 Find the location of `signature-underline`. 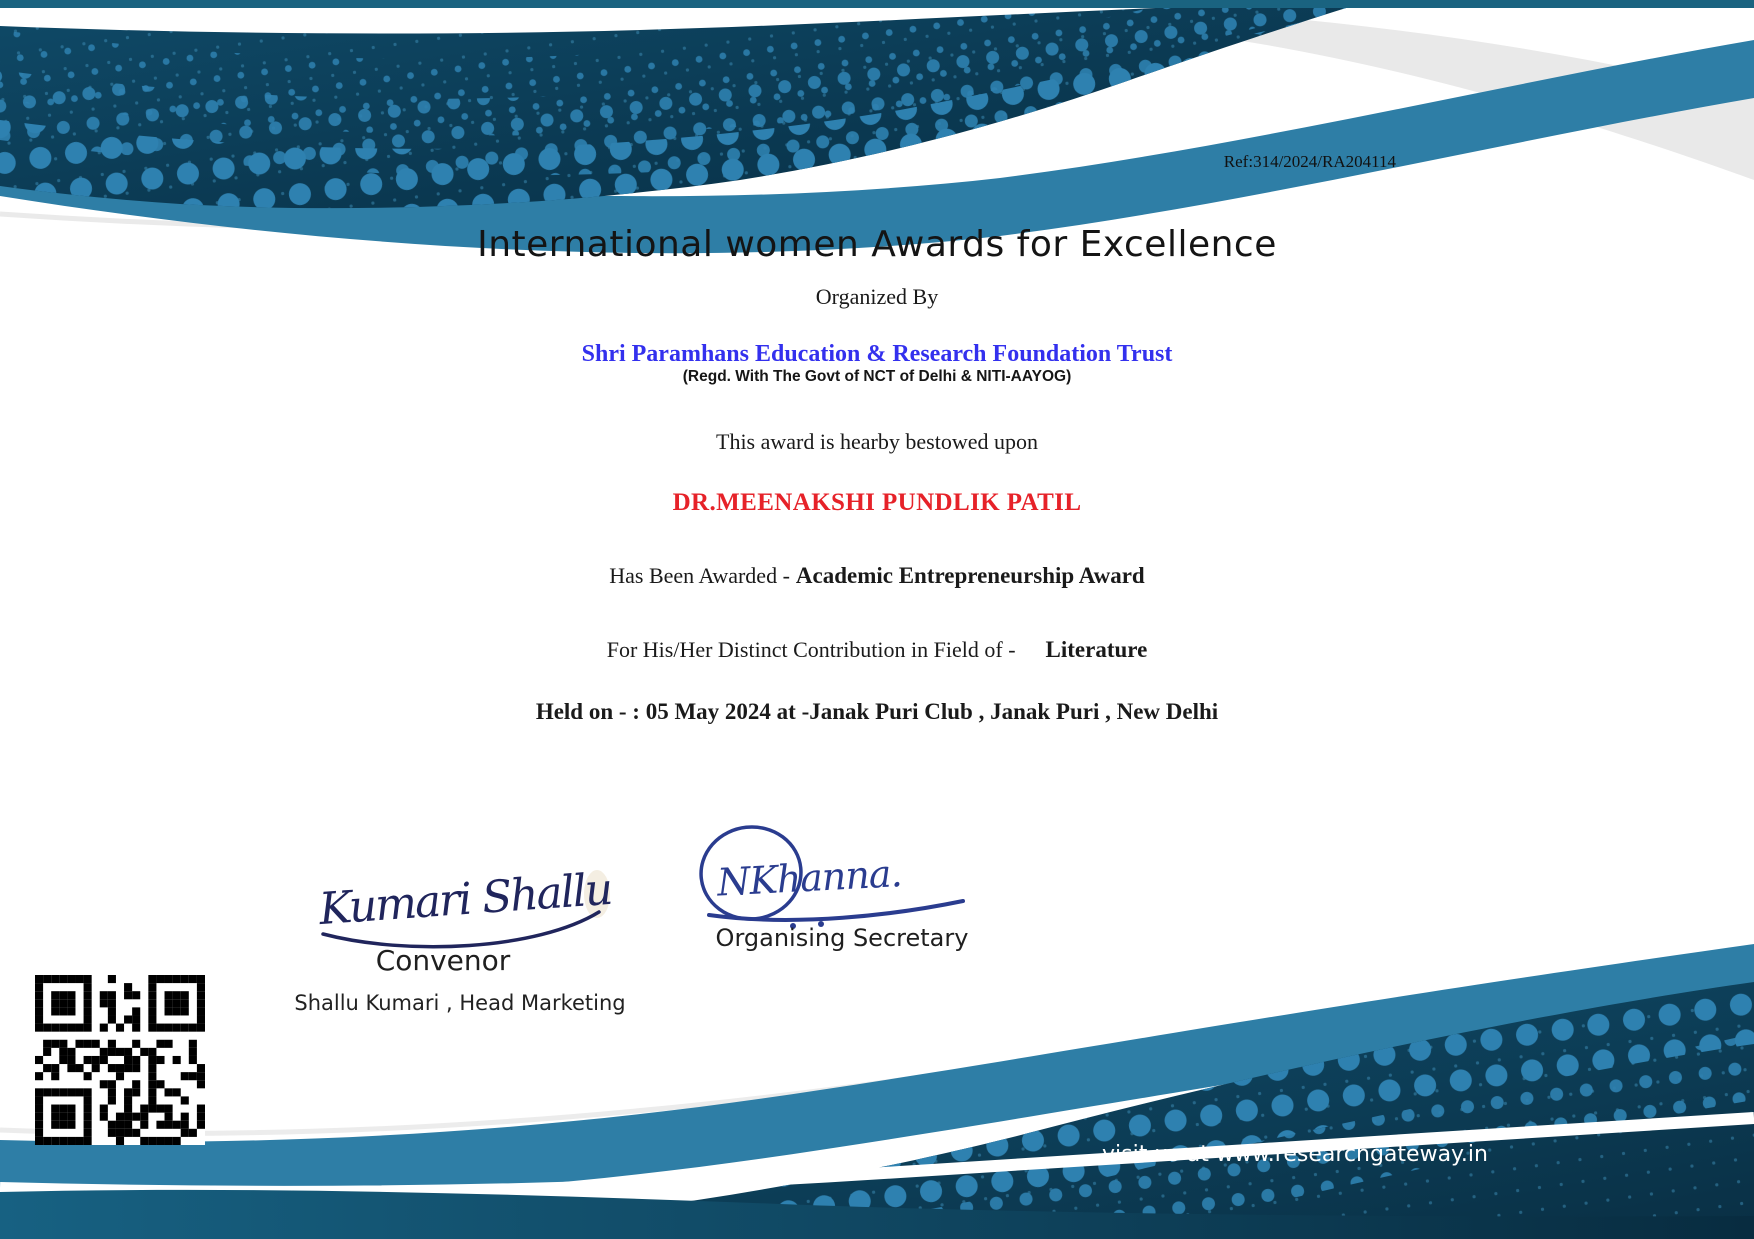

signature-underline is located at coordinates (836, 910).